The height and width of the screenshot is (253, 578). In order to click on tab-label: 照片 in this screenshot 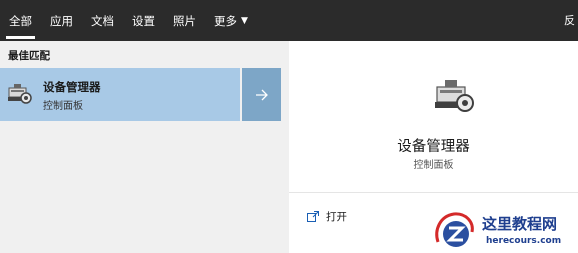, I will do `click(184, 20)`.